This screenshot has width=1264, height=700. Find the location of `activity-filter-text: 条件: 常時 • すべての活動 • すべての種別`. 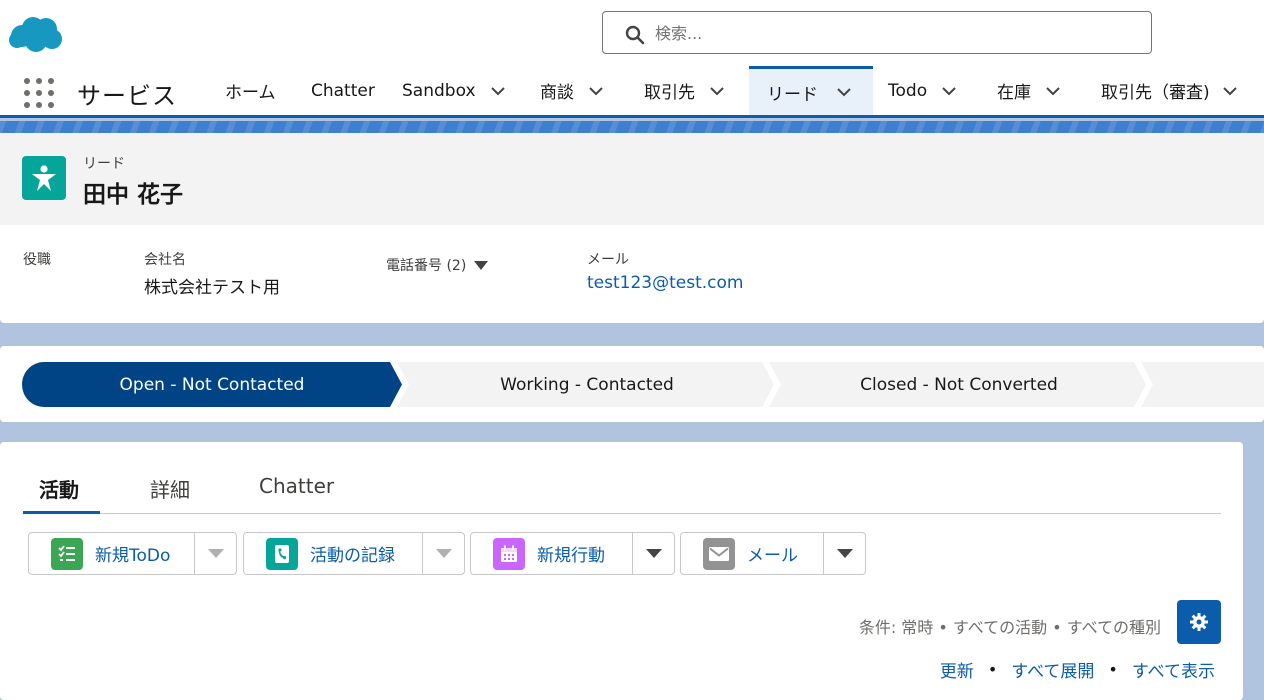

activity-filter-text: 条件: 常時 • すべての活動 • すべての種別 is located at coordinates (1009, 627).